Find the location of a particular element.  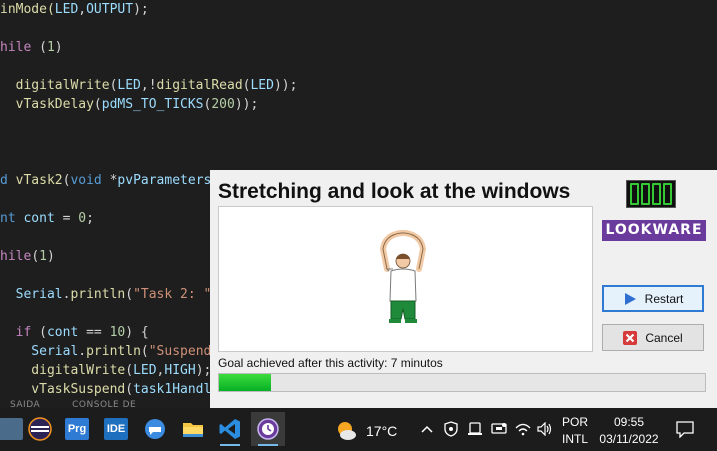

language-code: POR is located at coordinates (575, 422).